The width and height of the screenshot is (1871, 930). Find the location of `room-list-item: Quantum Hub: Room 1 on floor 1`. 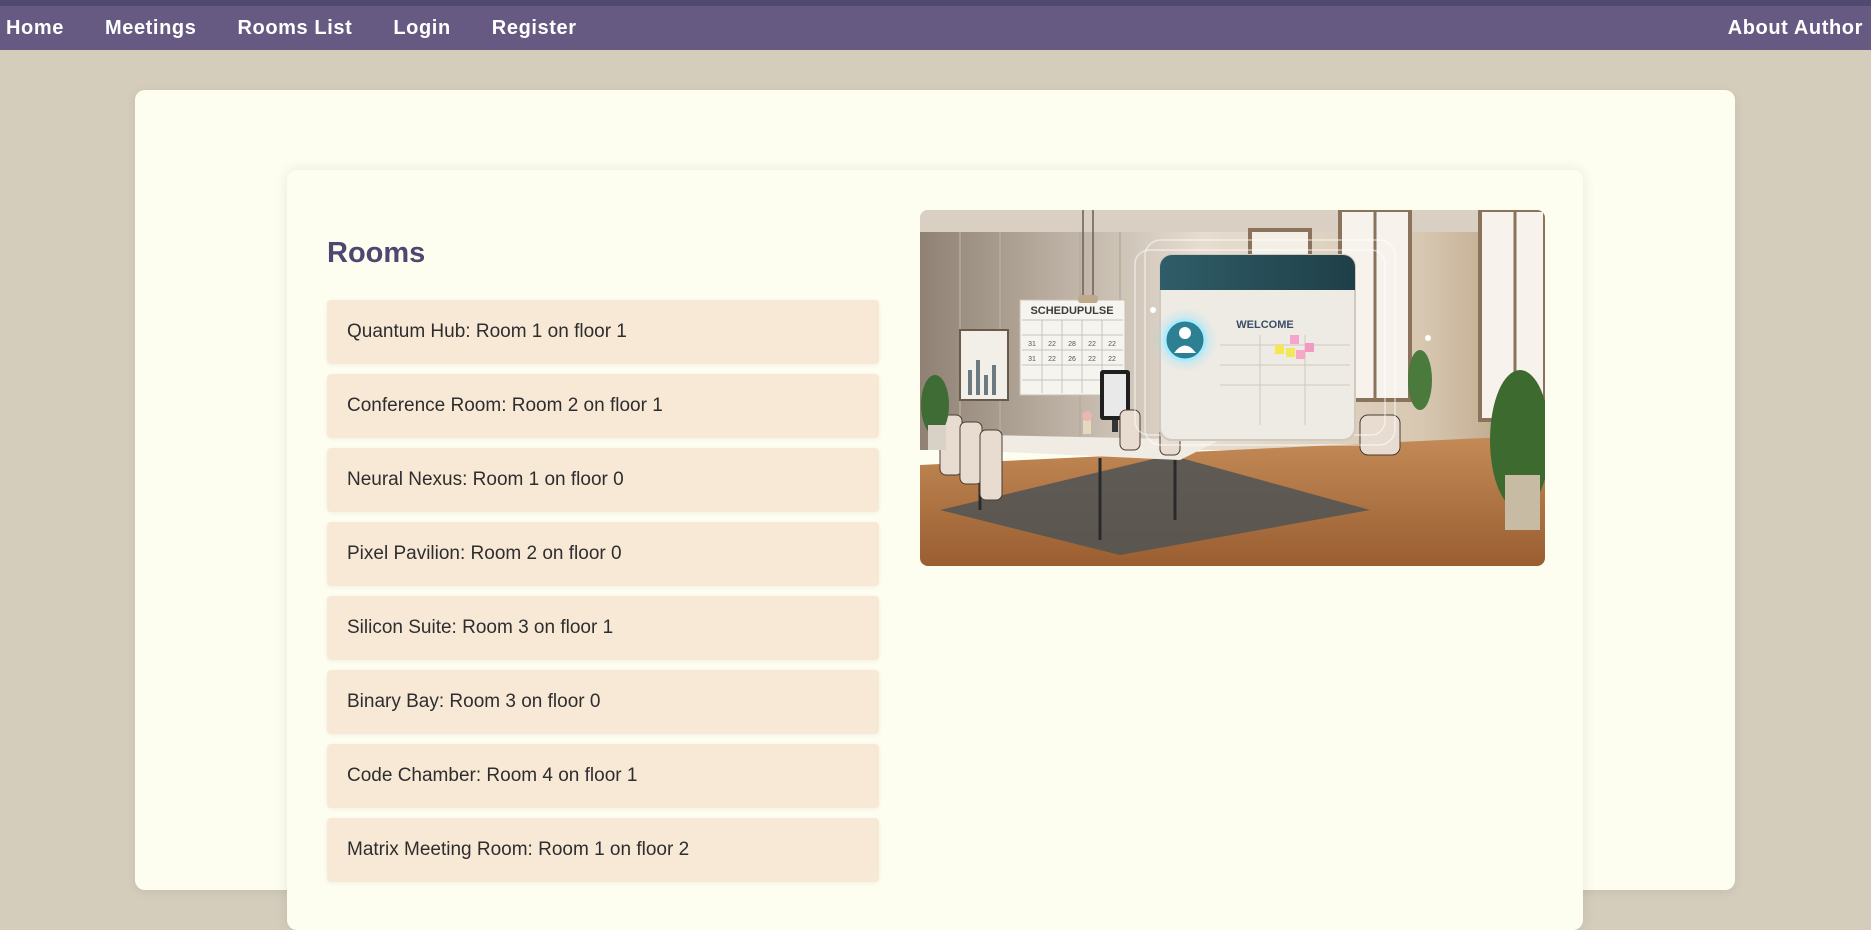

room-list-item: Quantum Hub: Room 1 on floor 1 is located at coordinates (603, 332).